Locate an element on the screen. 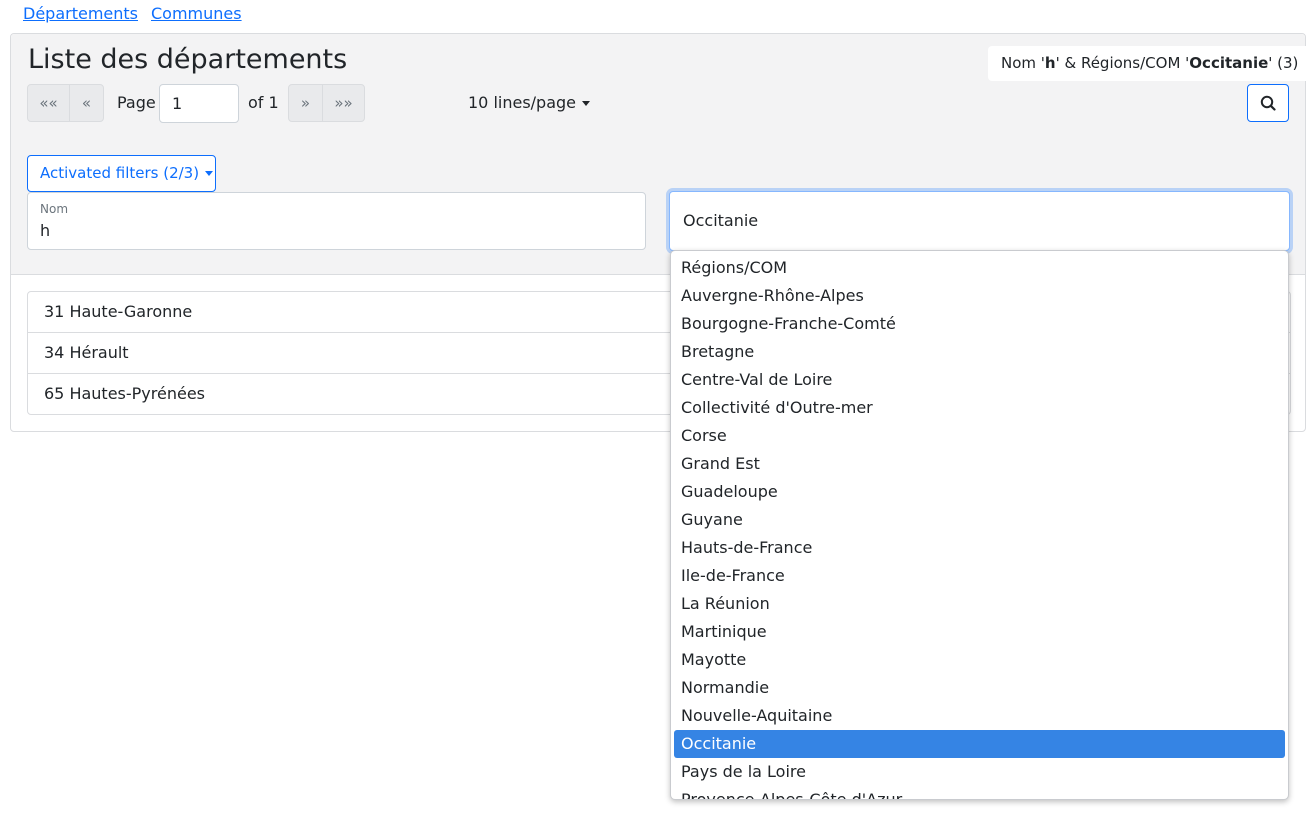  region-option: Nouvelle-Aquitaine is located at coordinates (979, 716).